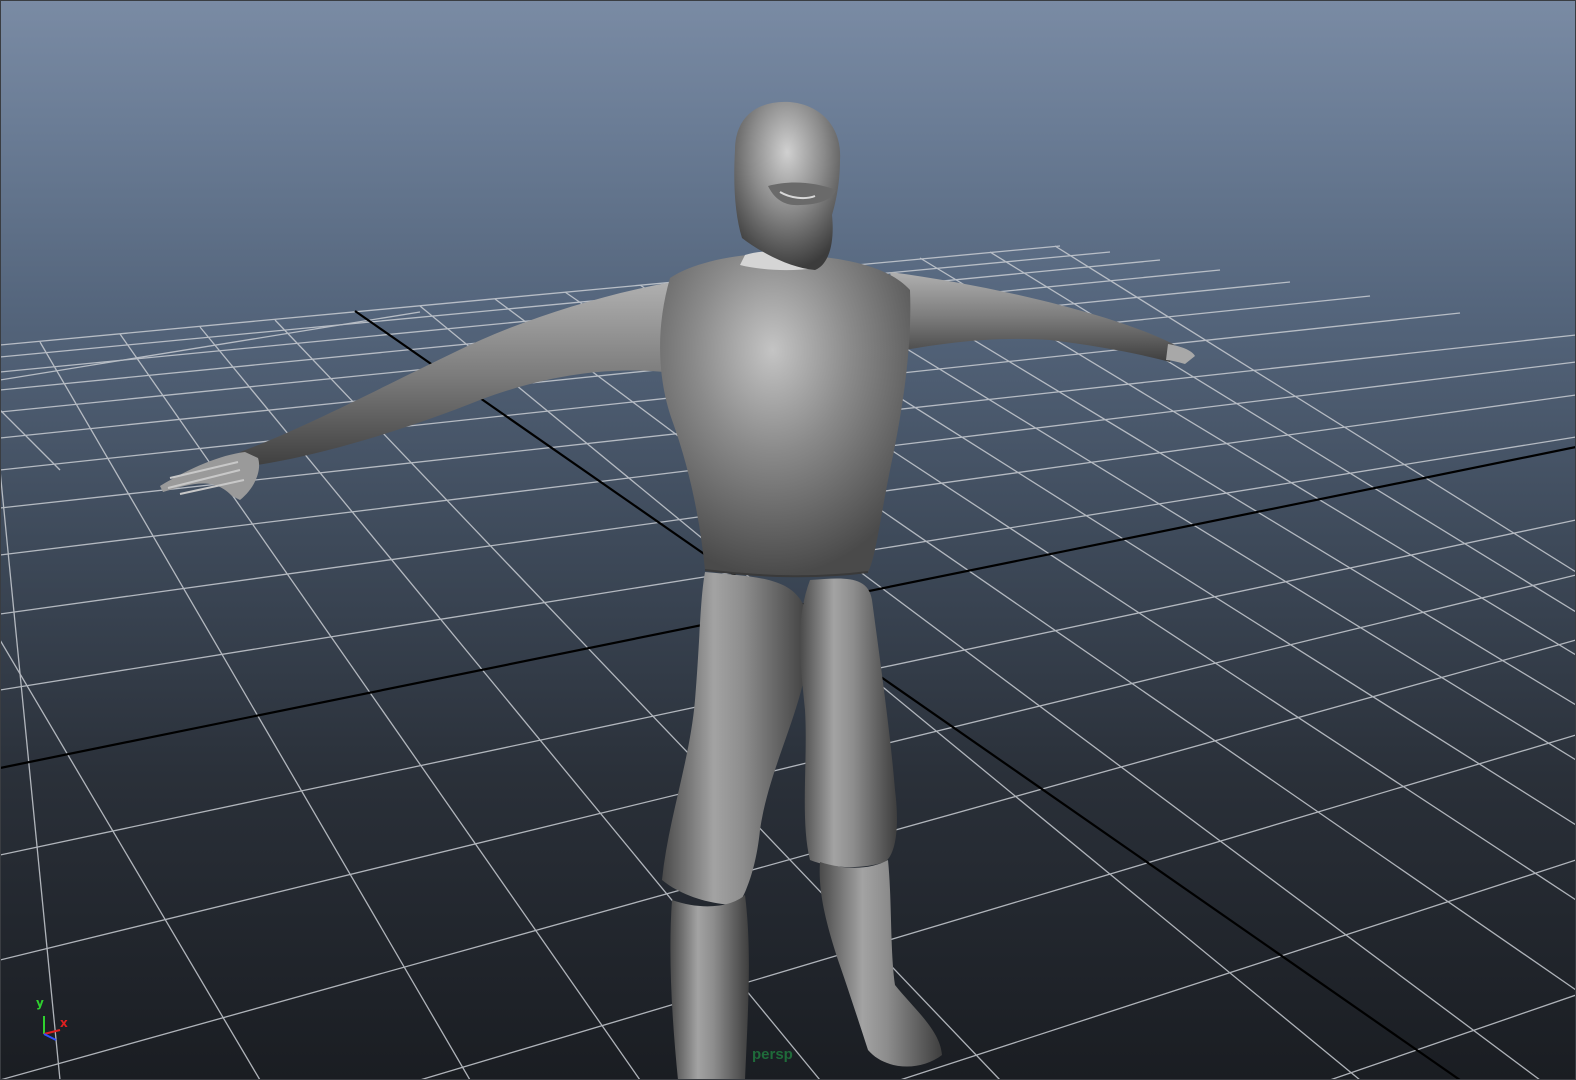 This screenshot has width=1576, height=1080. Describe the element at coordinates (848, 723) in the screenshot. I see `right-leg` at that location.